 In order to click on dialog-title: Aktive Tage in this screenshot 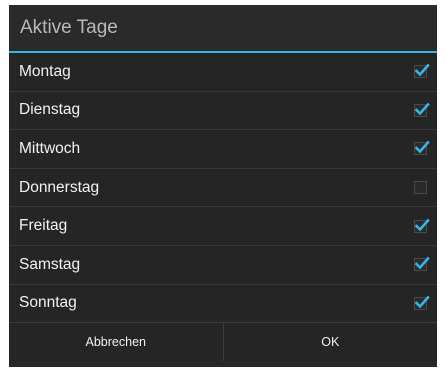, I will do `click(69, 27)`.